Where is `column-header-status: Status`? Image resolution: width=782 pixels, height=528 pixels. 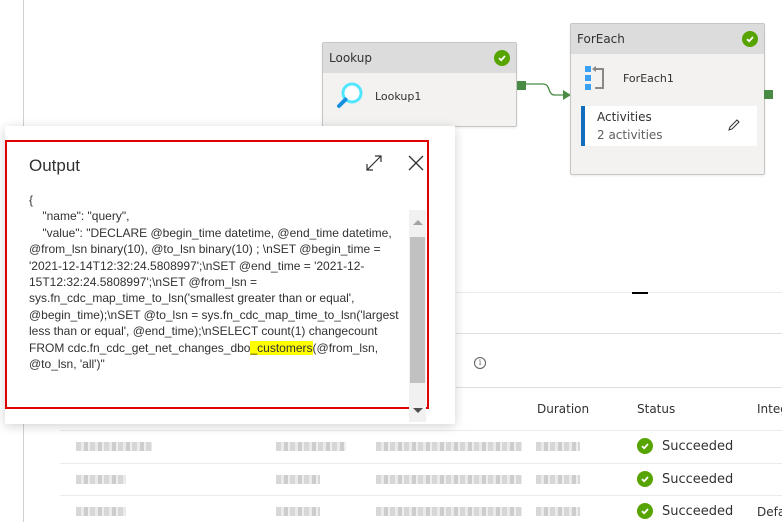
column-header-status: Status is located at coordinates (656, 409).